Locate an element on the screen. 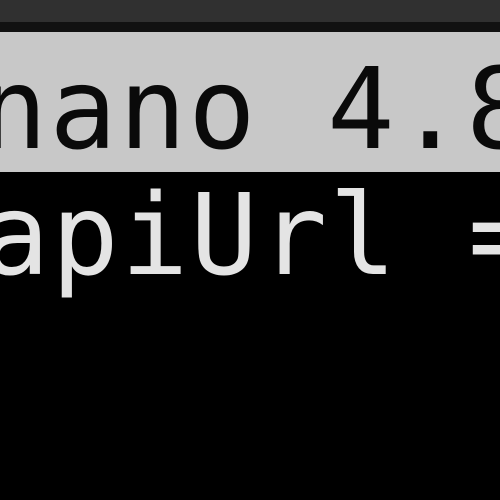  title-bar-separator is located at coordinates (250, 176).